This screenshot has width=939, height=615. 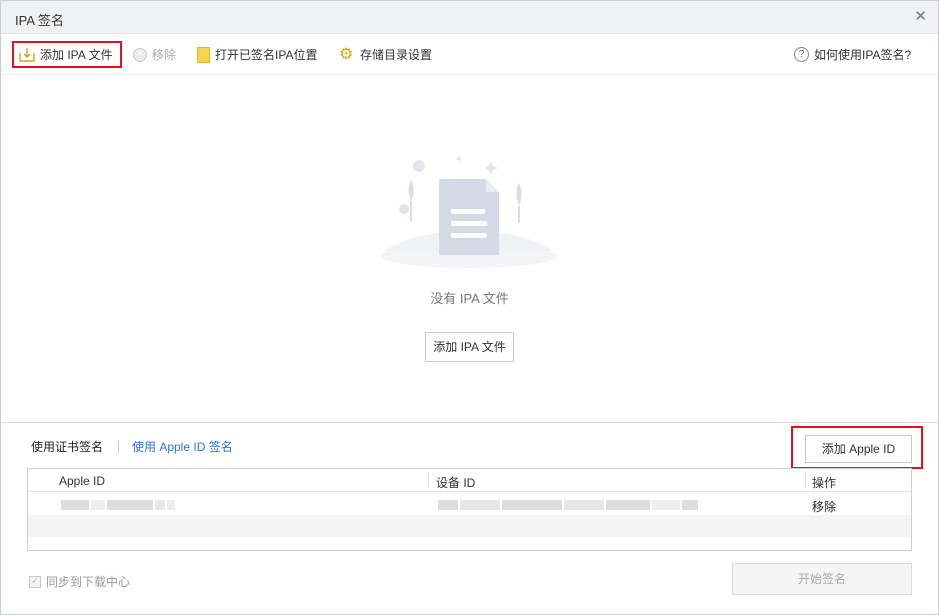 I want to click on open-signed-label: 打开已签名IPA位置, so click(x=266, y=55).